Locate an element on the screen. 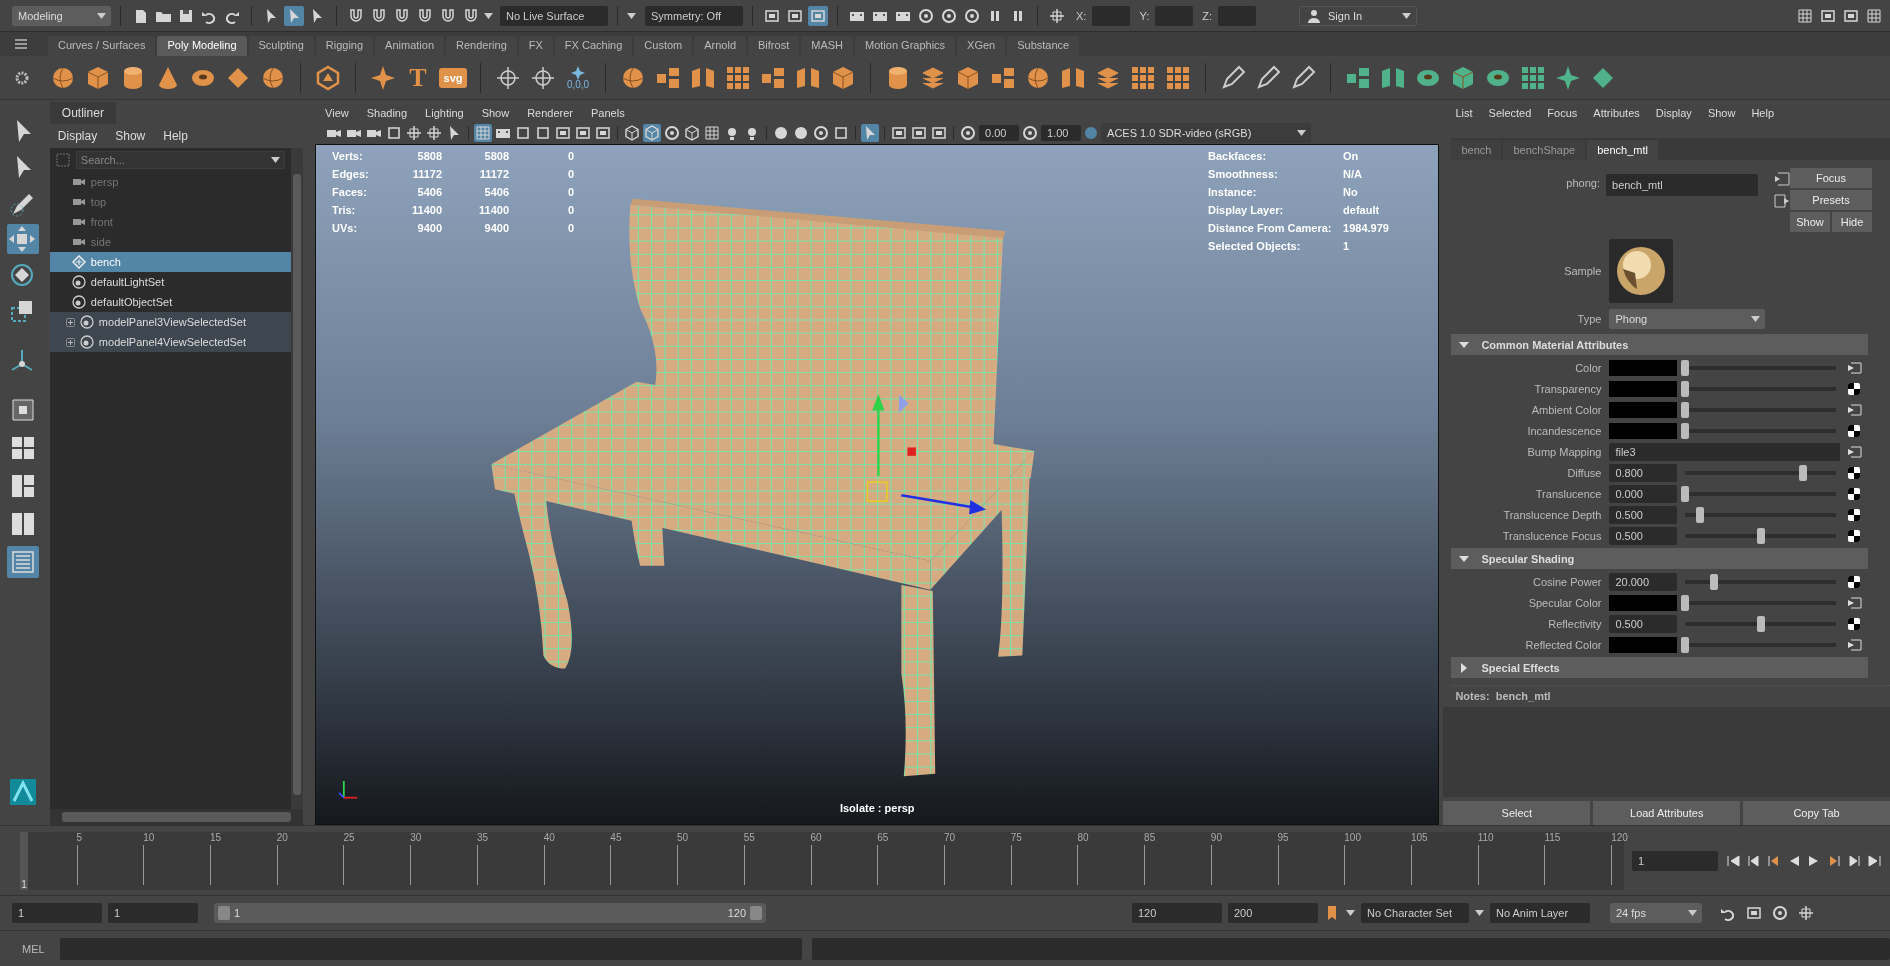 Image resolution: width=1890 pixels, height=966 pixels. step-forward-icon is located at coordinates (1854, 860).